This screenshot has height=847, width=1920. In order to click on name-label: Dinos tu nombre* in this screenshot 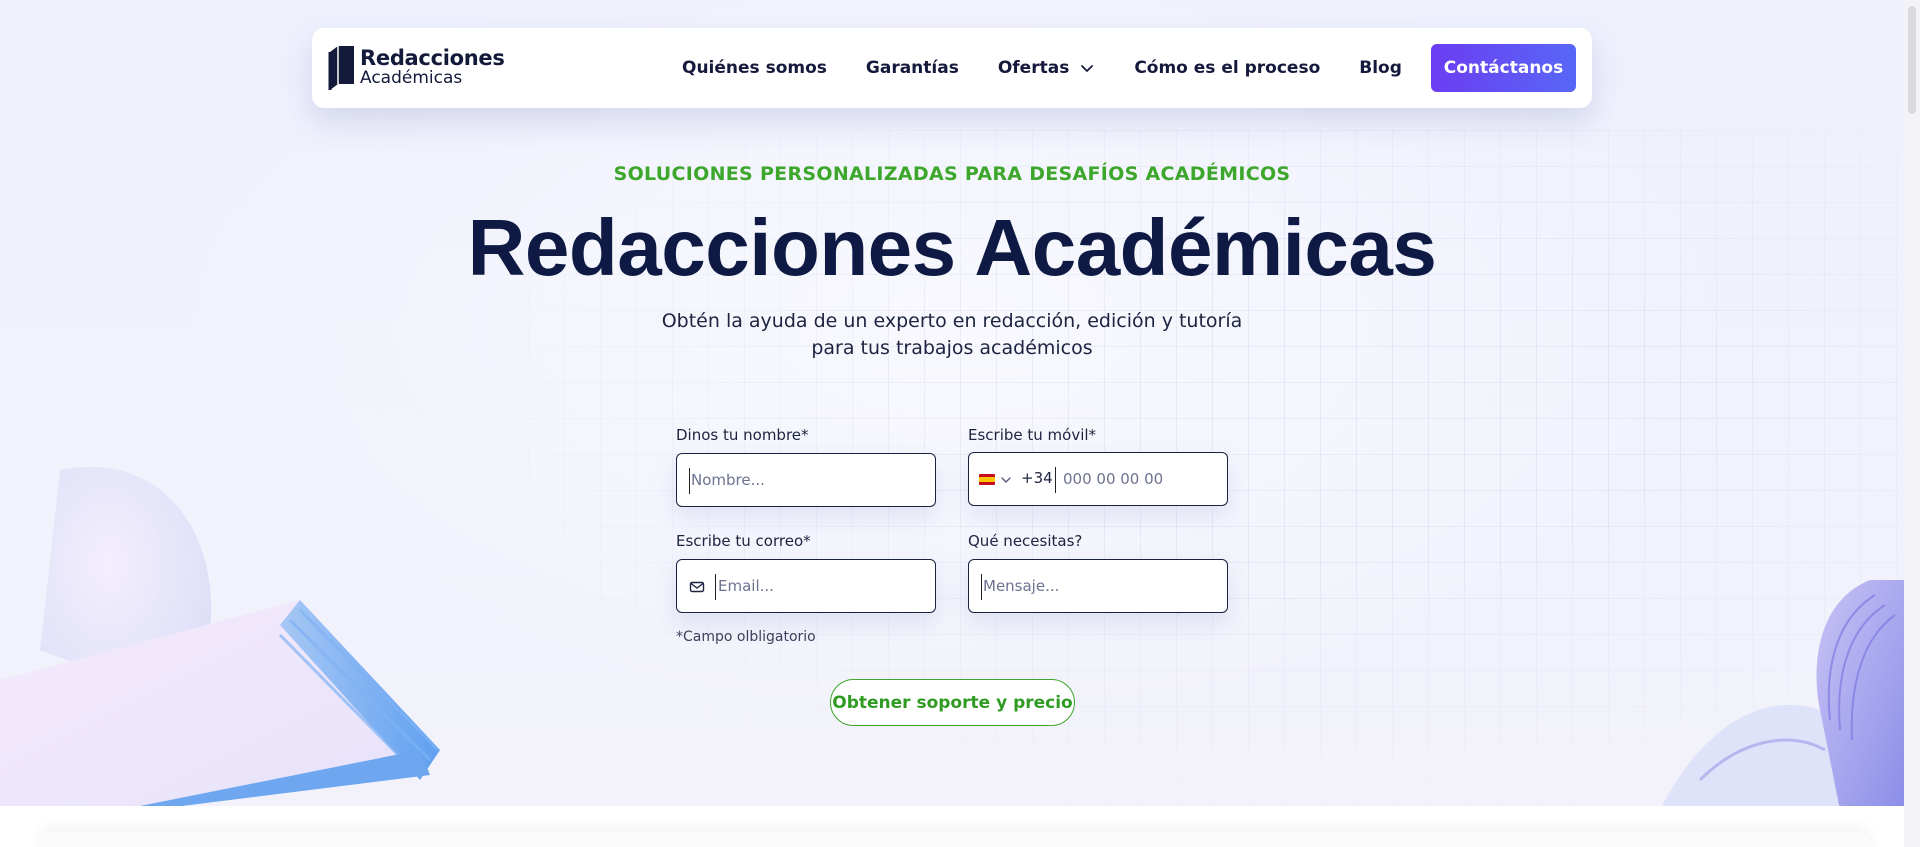, I will do `click(742, 435)`.